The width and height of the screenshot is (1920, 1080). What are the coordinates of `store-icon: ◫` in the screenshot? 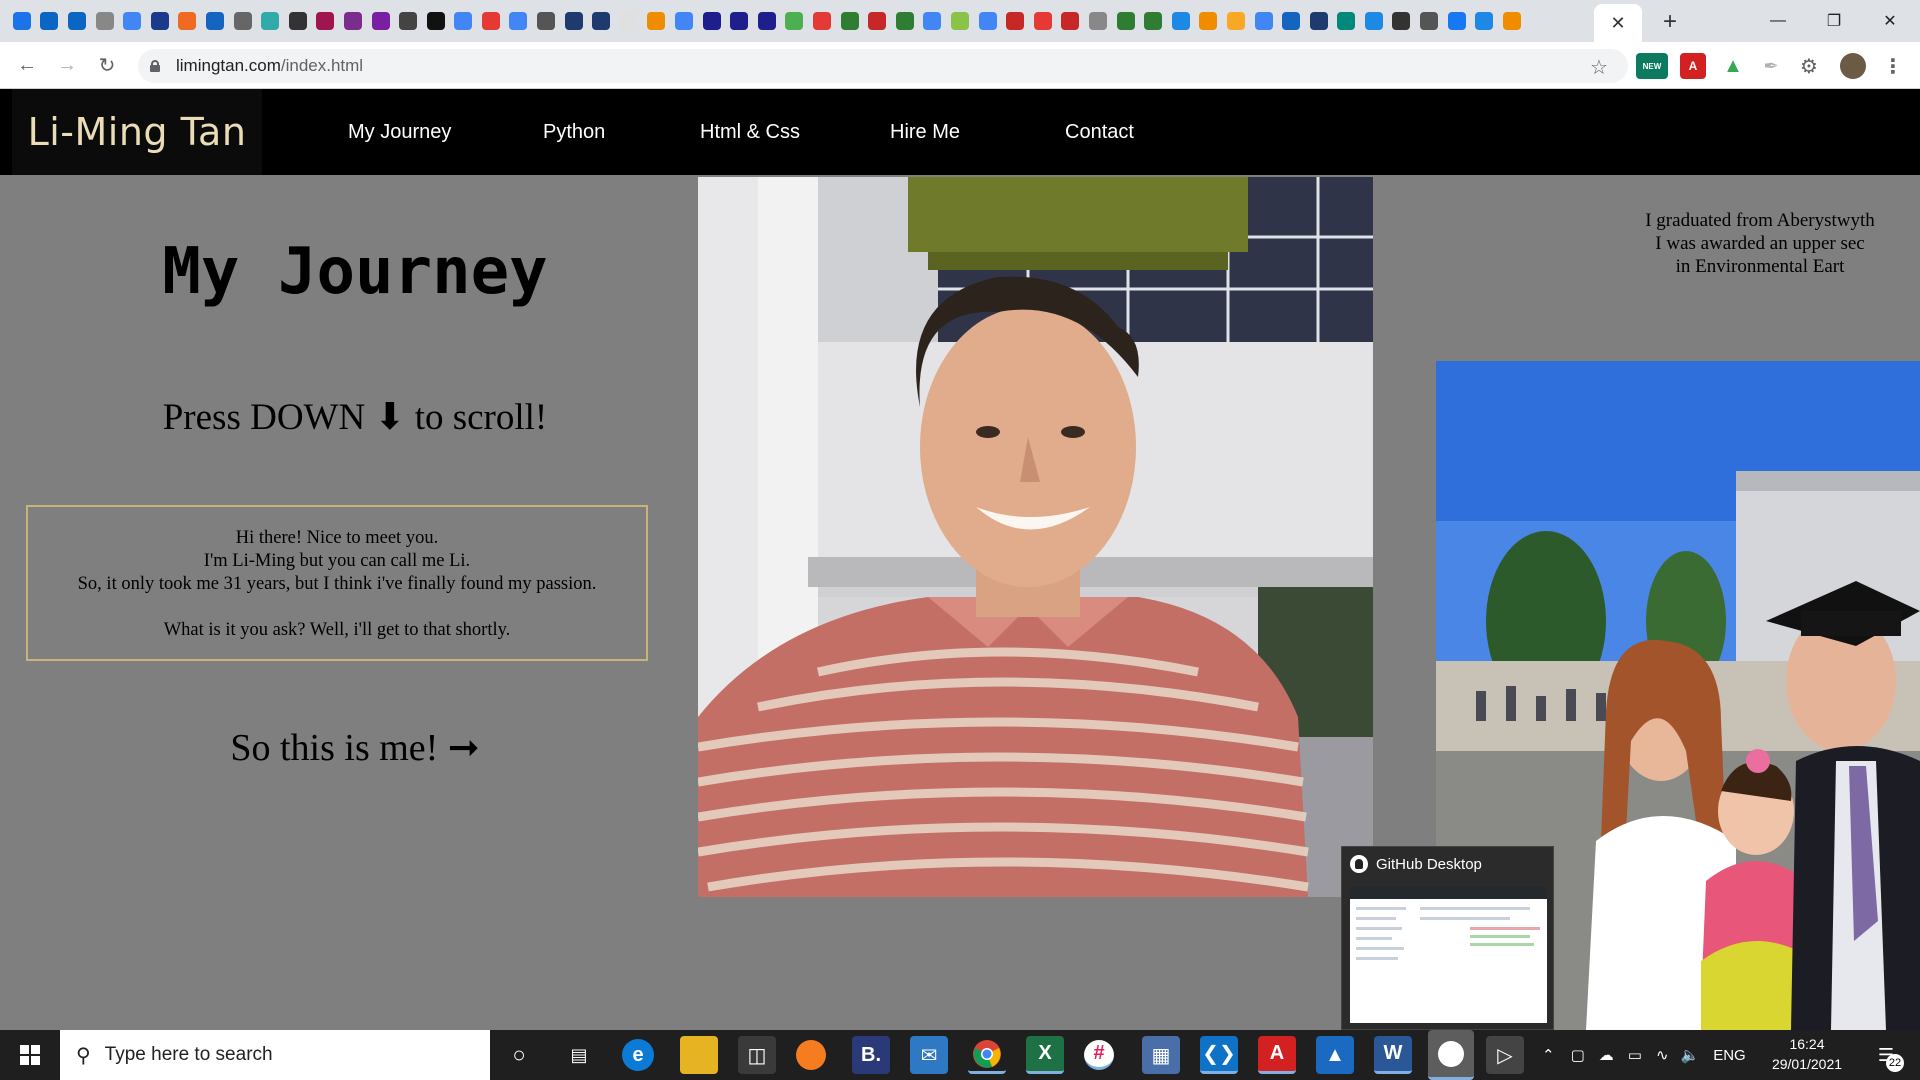 It's located at (757, 1055).